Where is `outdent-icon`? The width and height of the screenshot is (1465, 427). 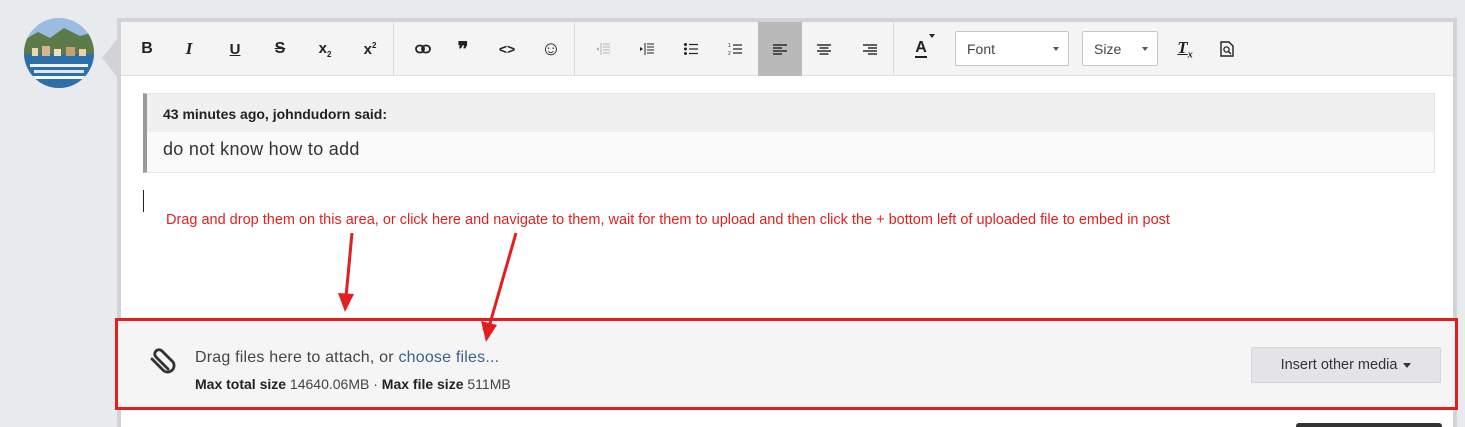 outdent-icon is located at coordinates (603, 49).